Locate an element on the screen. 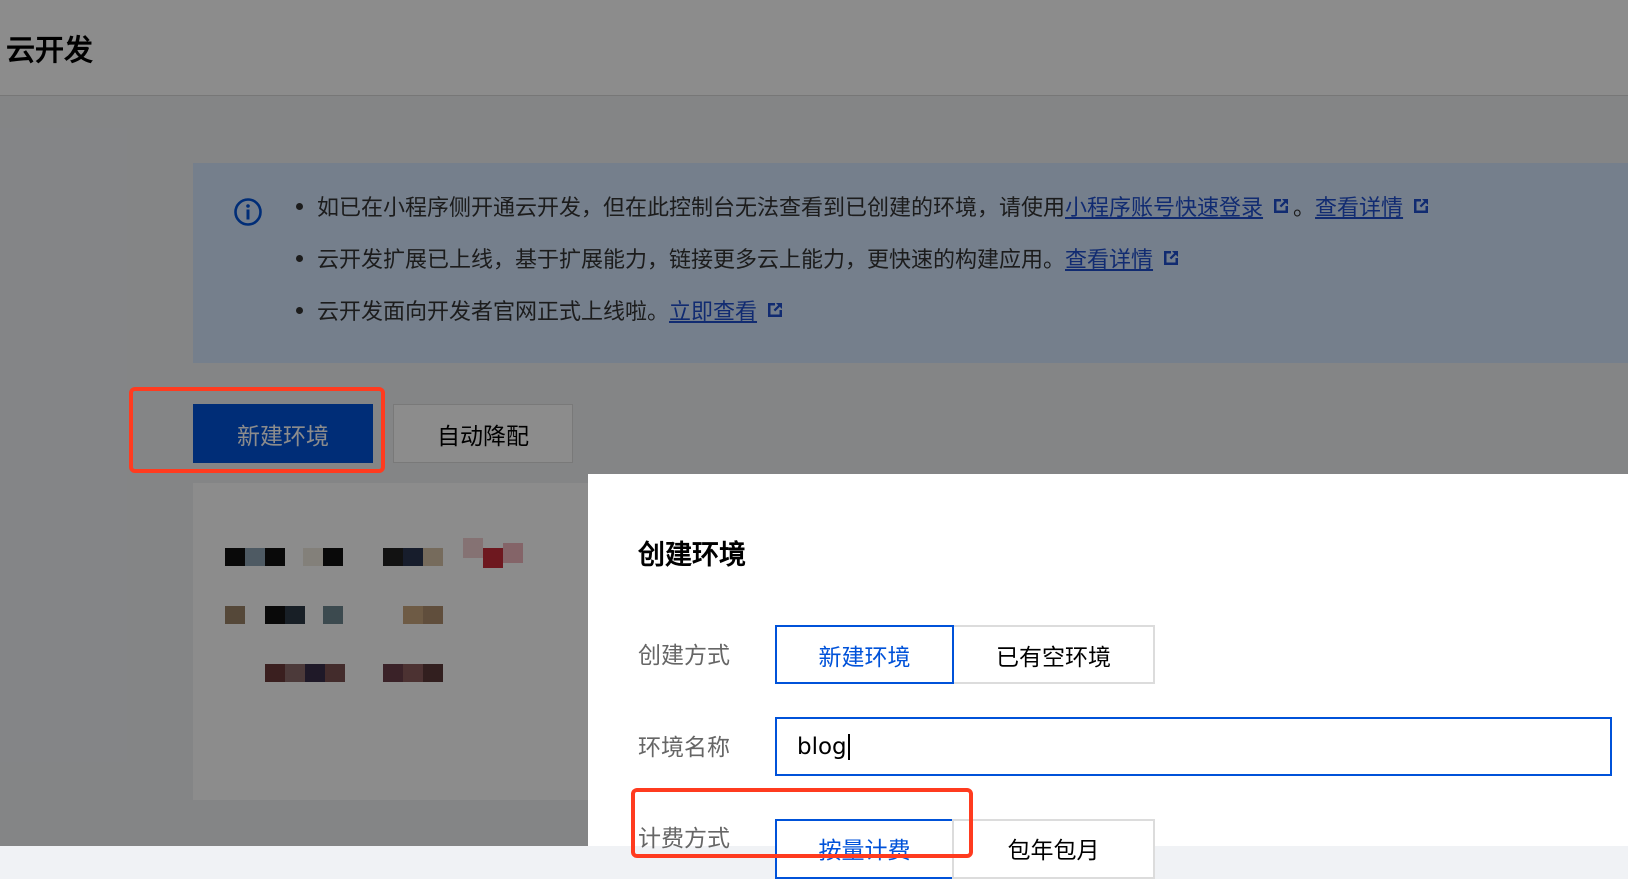  create-method-label: 创建方式 is located at coordinates (684, 656).